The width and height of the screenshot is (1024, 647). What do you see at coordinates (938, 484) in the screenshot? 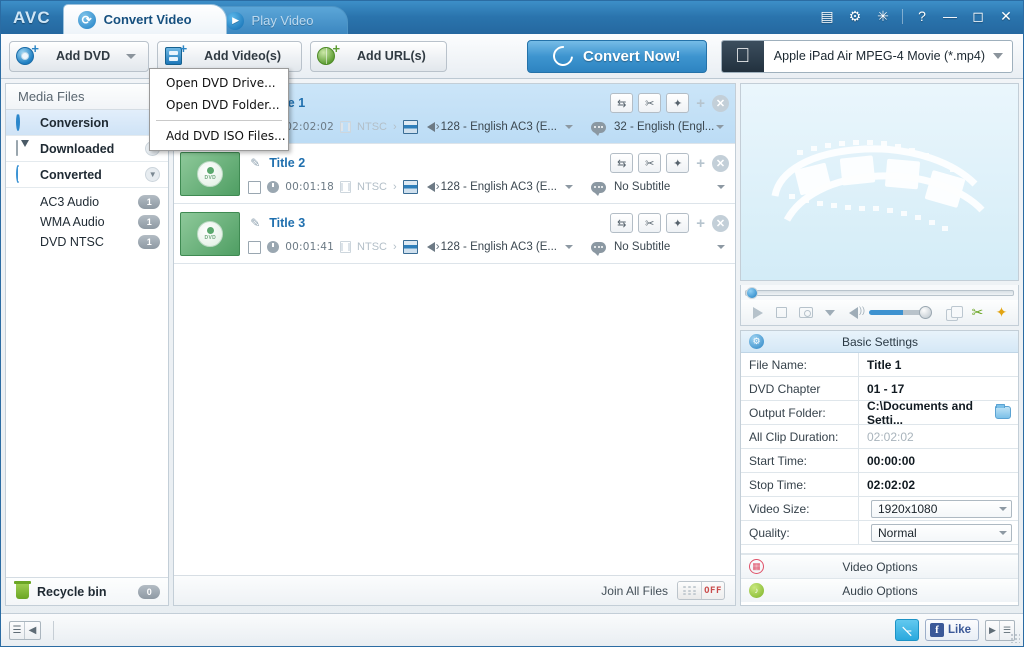
I see `stop-time-field: 02:02:02` at bounding box center [938, 484].